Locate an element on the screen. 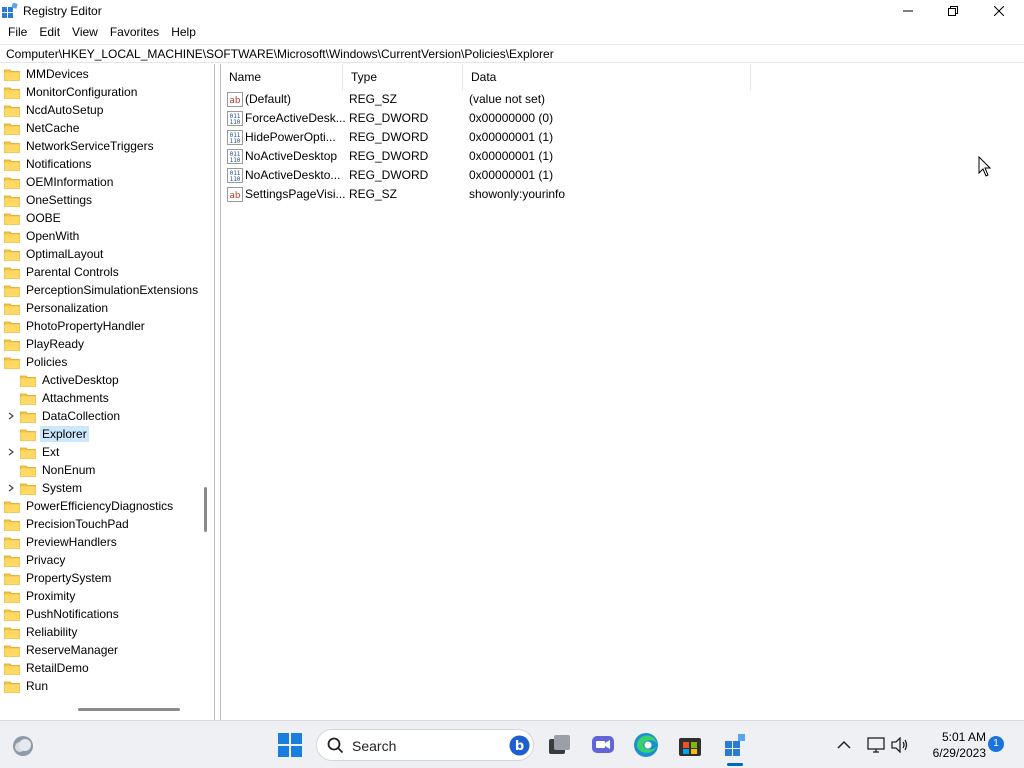  tree-item: Privacy is located at coordinates (35, 560).